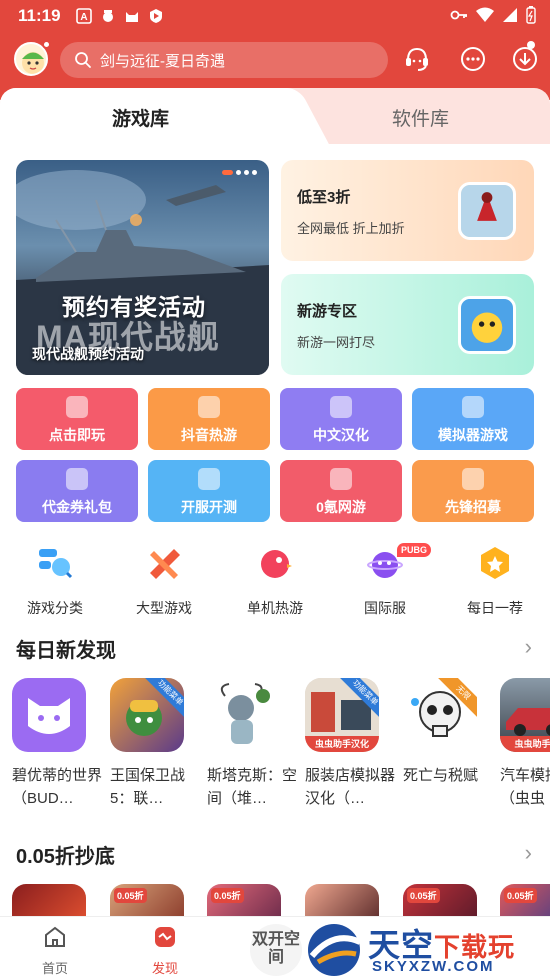  Describe the element at coordinates (414, 550) in the screenshot. I see `pubg-badge: PUBG` at that location.